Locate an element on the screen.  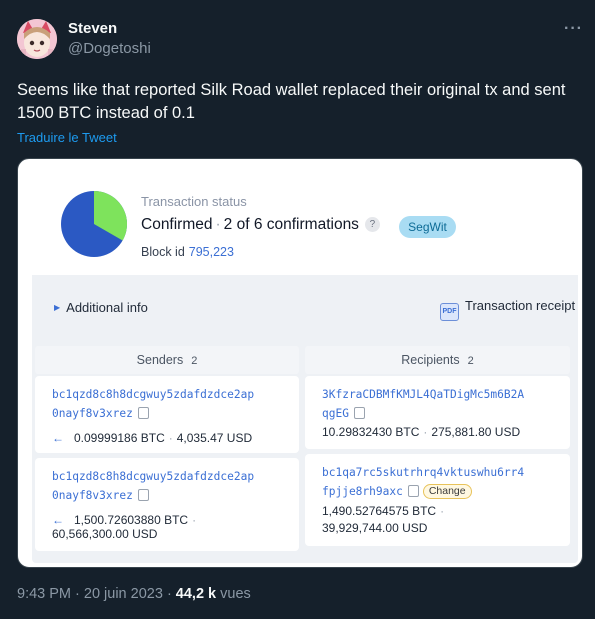
senders-header: Senders 2 is located at coordinates (167, 360).